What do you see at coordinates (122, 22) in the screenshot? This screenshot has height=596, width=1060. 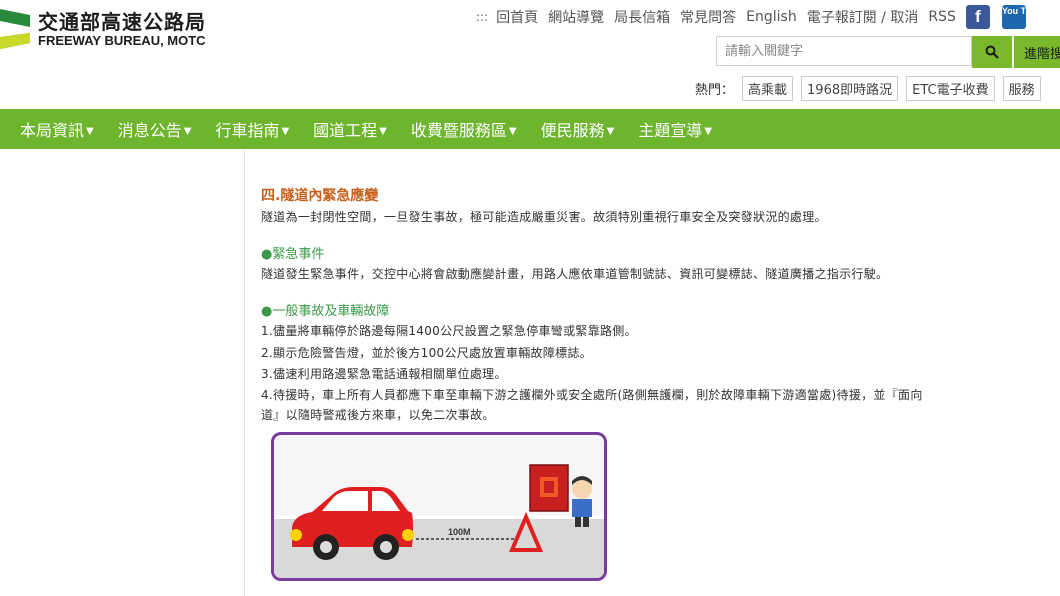 I see `logo-title-zh: 交通部高速公路局` at bounding box center [122, 22].